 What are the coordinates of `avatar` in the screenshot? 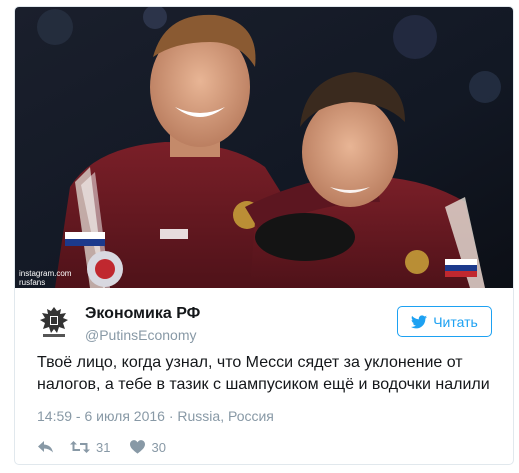 It's located at (54, 322).